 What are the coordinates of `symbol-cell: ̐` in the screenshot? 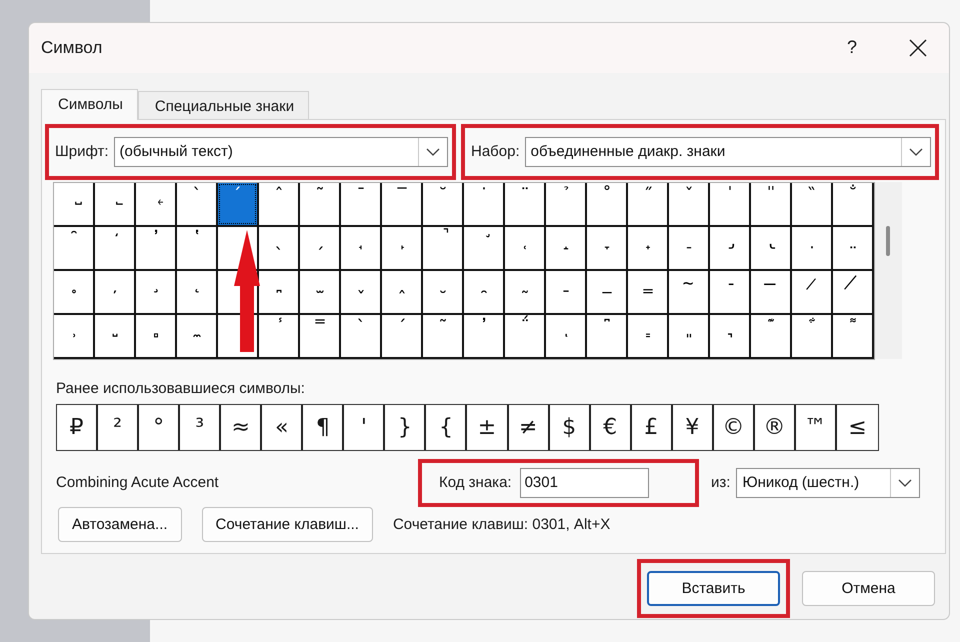 It's located at (853, 204).